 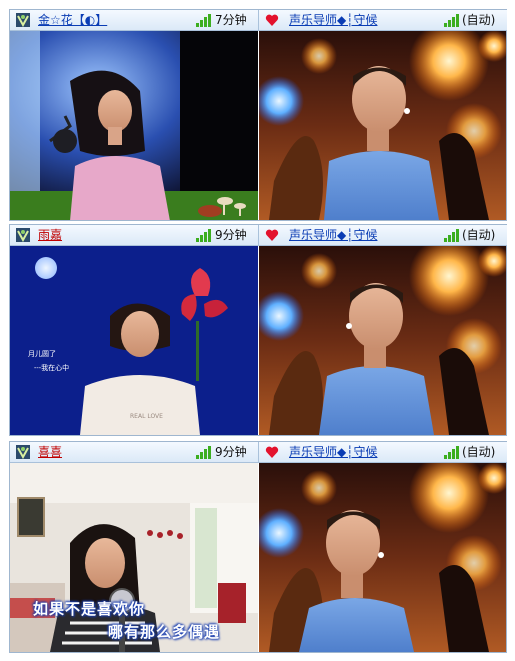 I want to click on poem-line-2: ---我在心中, so click(x=52, y=368).